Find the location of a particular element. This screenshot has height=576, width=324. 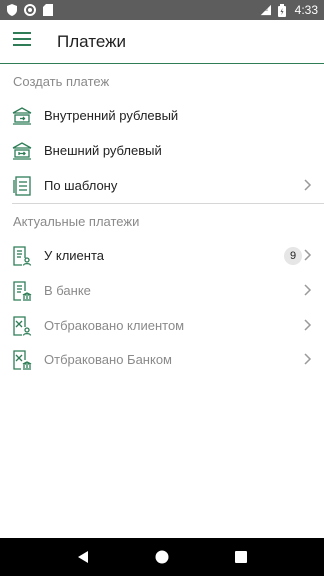

lte-icon: LTE is located at coordinates (265, 10).